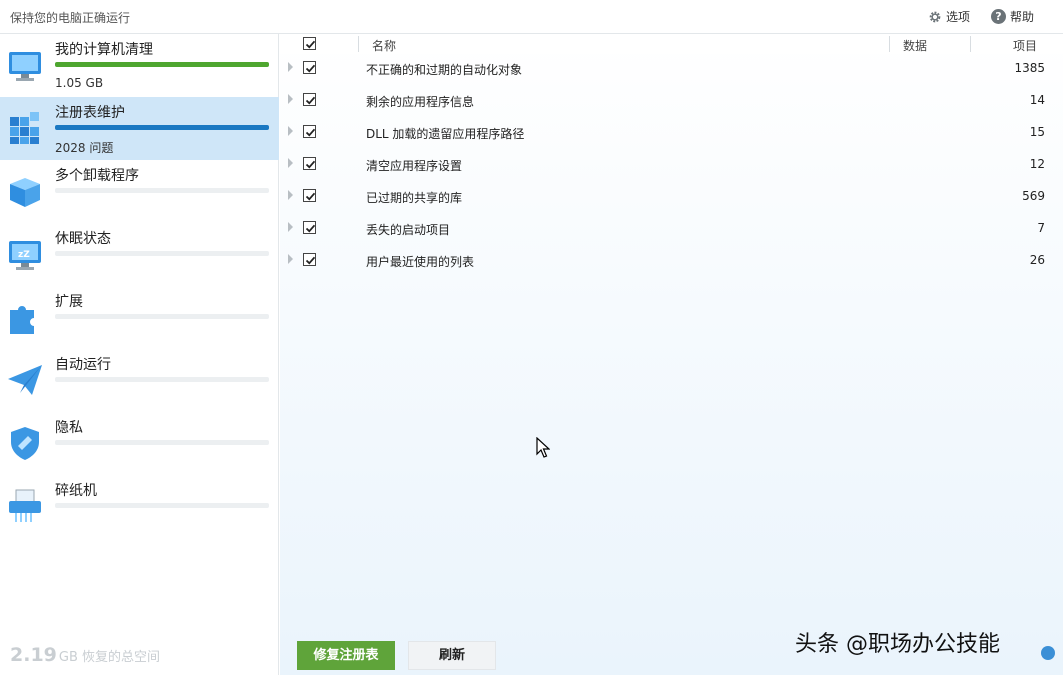  What do you see at coordinates (543, 448) in the screenshot?
I see `mouse-cursor-icon` at bounding box center [543, 448].